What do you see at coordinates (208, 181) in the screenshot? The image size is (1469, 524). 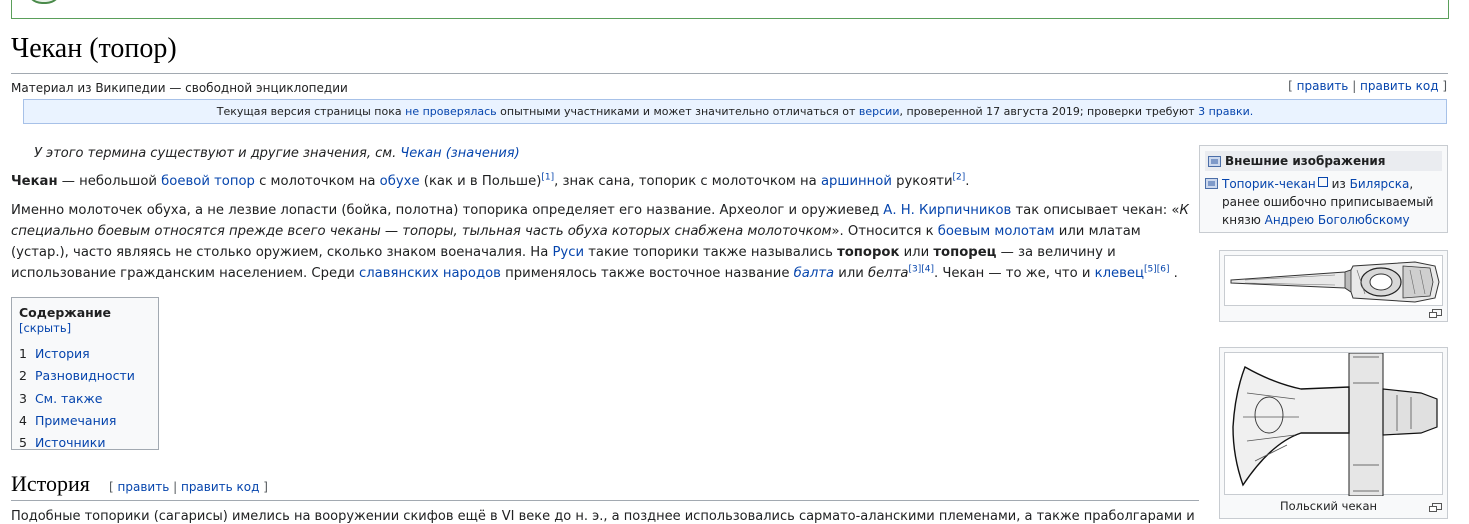 I see `wiki-link: боевой топор` at bounding box center [208, 181].